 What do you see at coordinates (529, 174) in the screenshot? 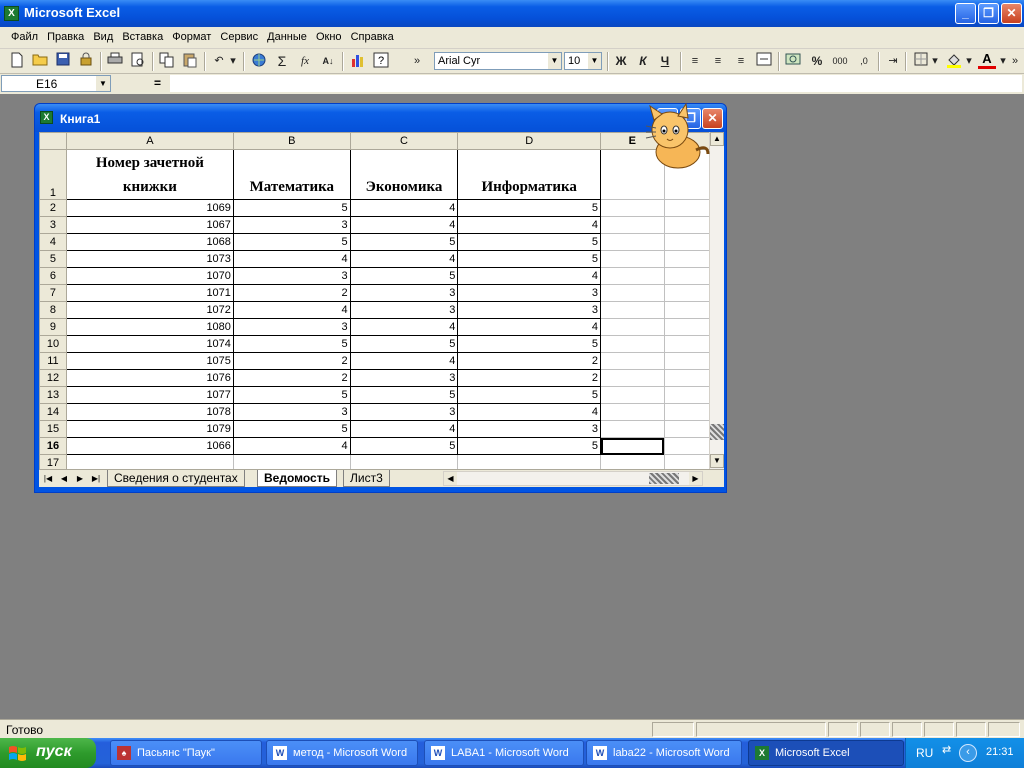
I see `header-cell-informatics: Информатика` at bounding box center [529, 174].